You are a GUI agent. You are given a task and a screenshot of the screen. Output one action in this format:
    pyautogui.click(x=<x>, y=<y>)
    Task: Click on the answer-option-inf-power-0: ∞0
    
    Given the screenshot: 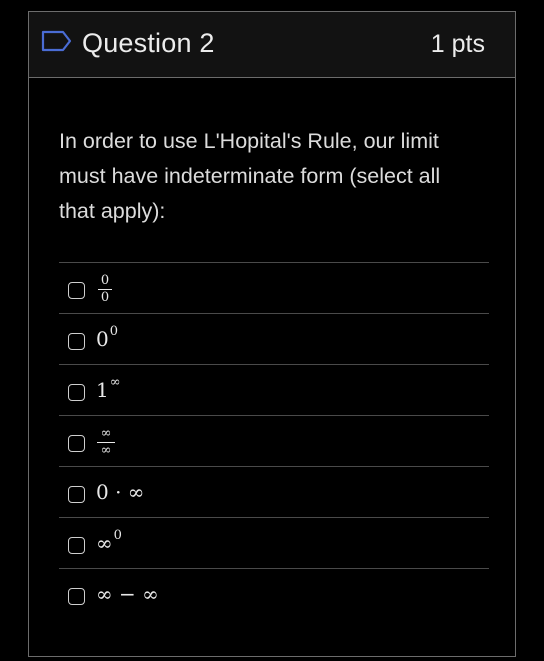 What is the action you would take?
    pyautogui.click(x=274, y=542)
    